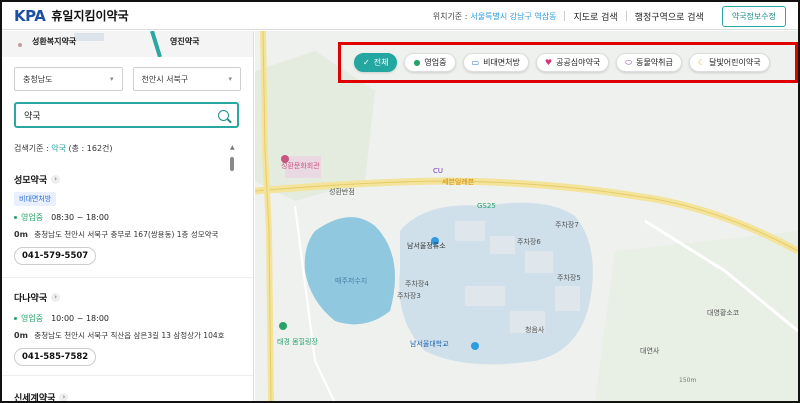 Image resolution: width=800 pixels, height=403 pixels. I want to click on map-label: 세븐일레븐, so click(458, 182).